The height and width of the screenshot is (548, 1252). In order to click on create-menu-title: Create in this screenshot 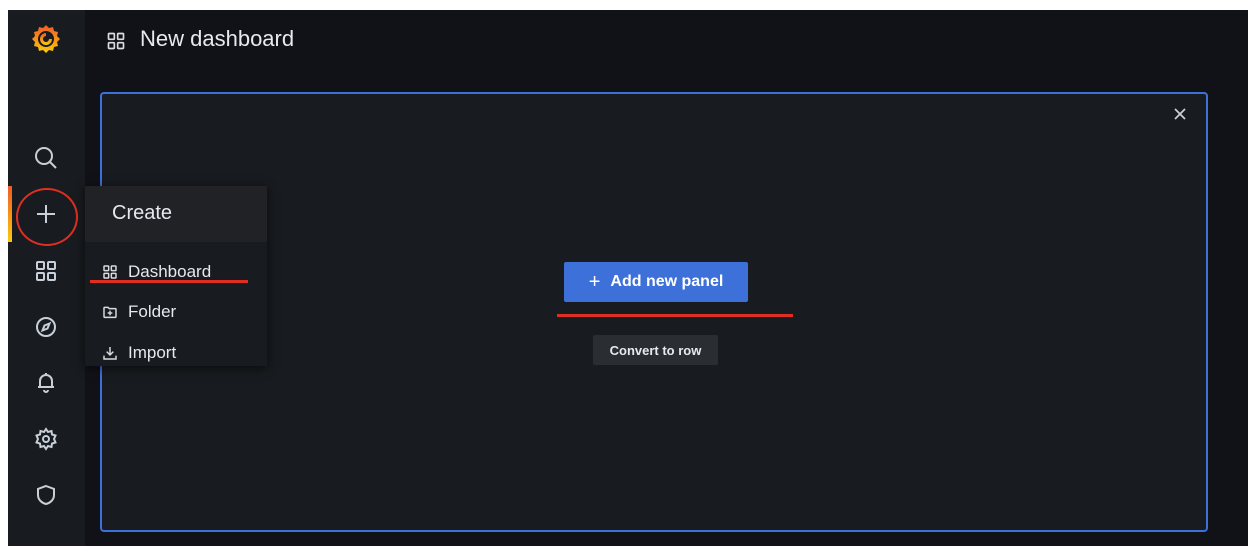, I will do `click(142, 213)`.